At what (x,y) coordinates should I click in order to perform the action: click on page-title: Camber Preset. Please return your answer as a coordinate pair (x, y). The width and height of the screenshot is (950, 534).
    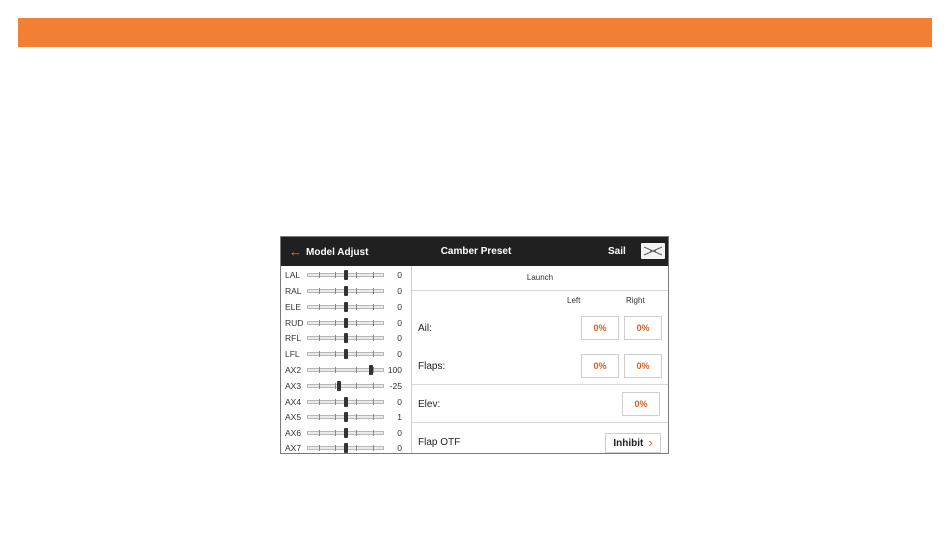
    Looking at the image, I should click on (476, 251).